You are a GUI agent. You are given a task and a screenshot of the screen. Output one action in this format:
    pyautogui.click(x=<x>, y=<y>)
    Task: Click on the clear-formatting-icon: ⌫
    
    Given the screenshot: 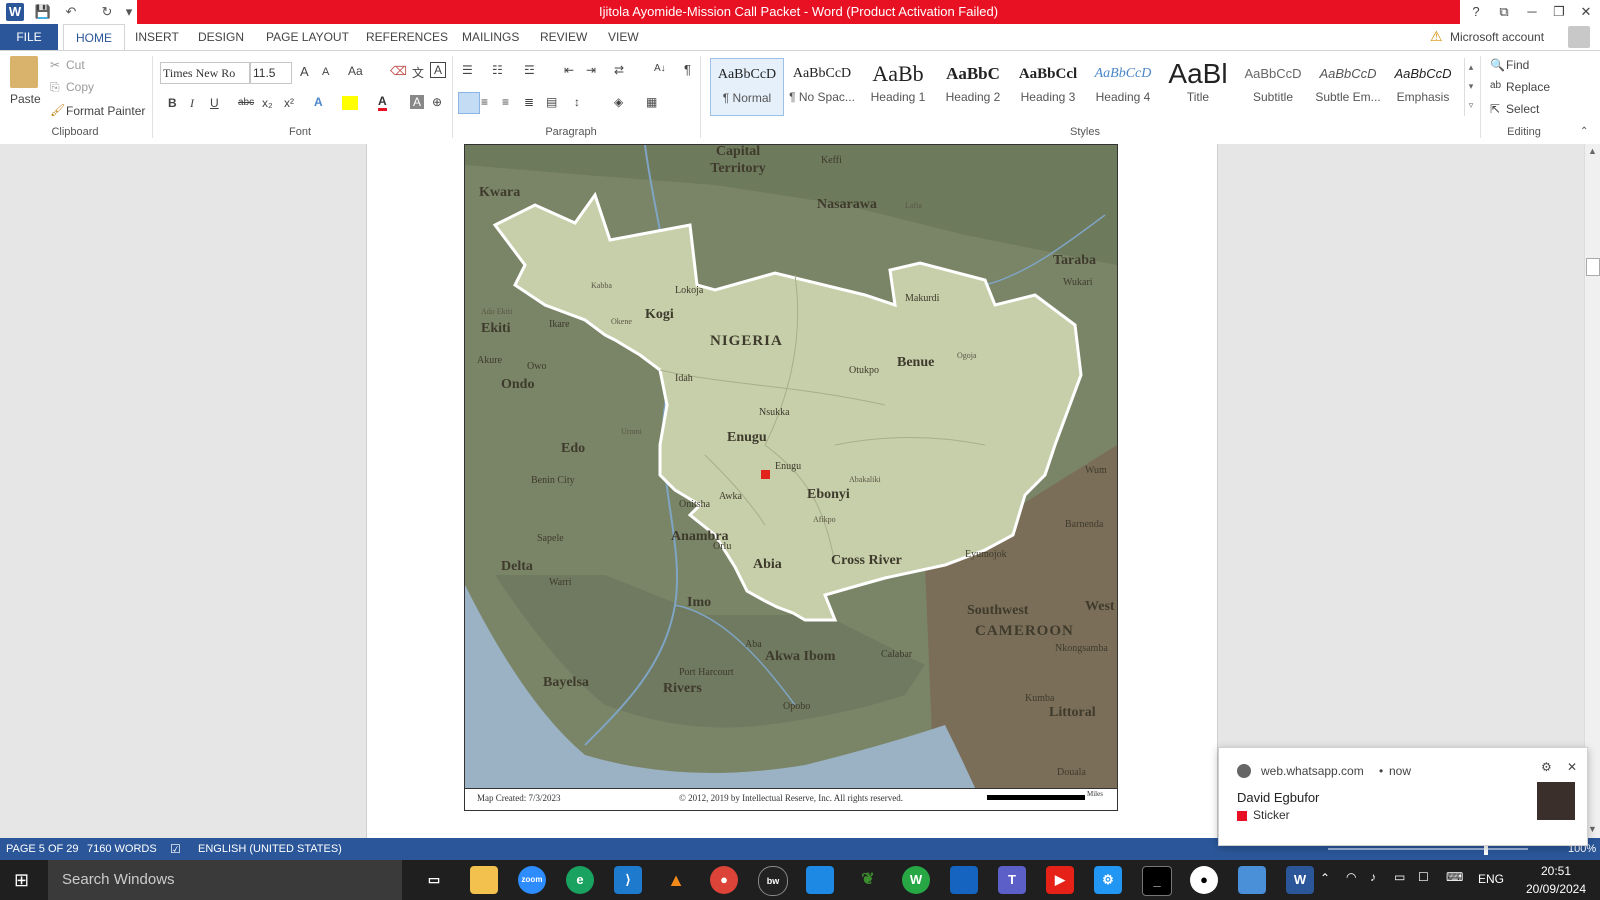 What is the action you would take?
    pyautogui.click(x=398, y=71)
    